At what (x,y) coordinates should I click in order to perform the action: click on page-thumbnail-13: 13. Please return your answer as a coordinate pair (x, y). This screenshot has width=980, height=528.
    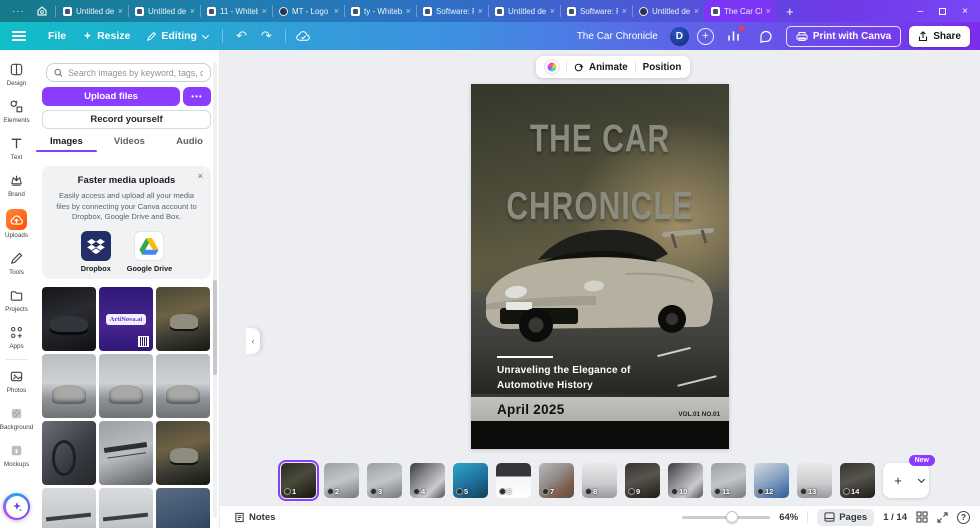
    Looking at the image, I should click on (814, 480).